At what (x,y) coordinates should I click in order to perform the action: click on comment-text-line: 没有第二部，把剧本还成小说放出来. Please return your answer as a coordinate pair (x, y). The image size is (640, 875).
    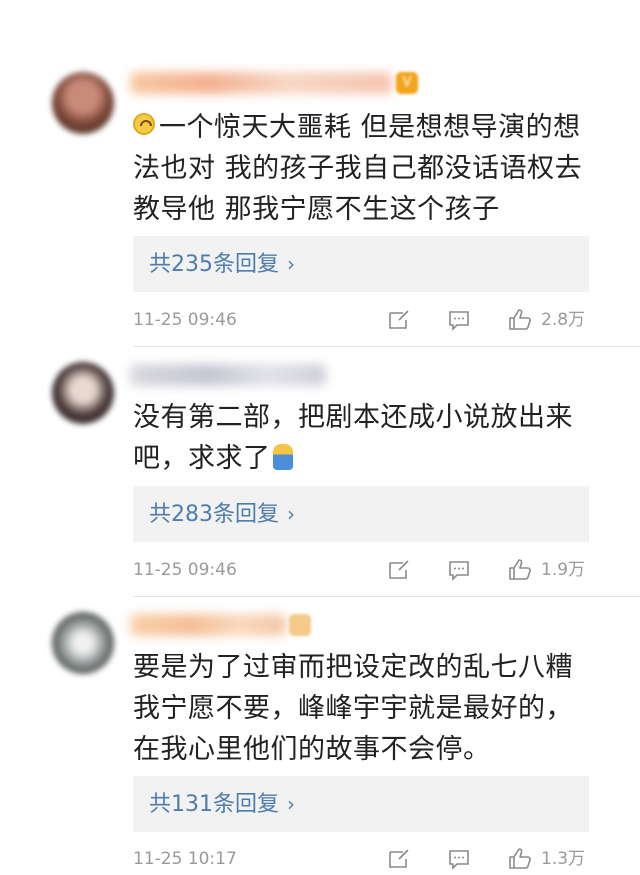
    Looking at the image, I should click on (353, 417).